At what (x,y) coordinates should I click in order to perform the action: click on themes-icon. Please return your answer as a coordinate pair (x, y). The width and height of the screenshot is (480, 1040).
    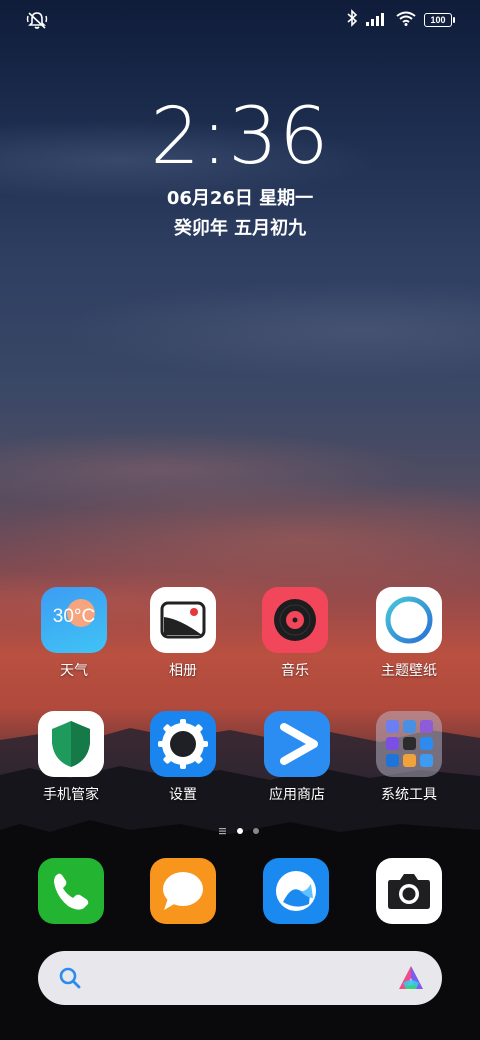
    Looking at the image, I should click on (409, 620).